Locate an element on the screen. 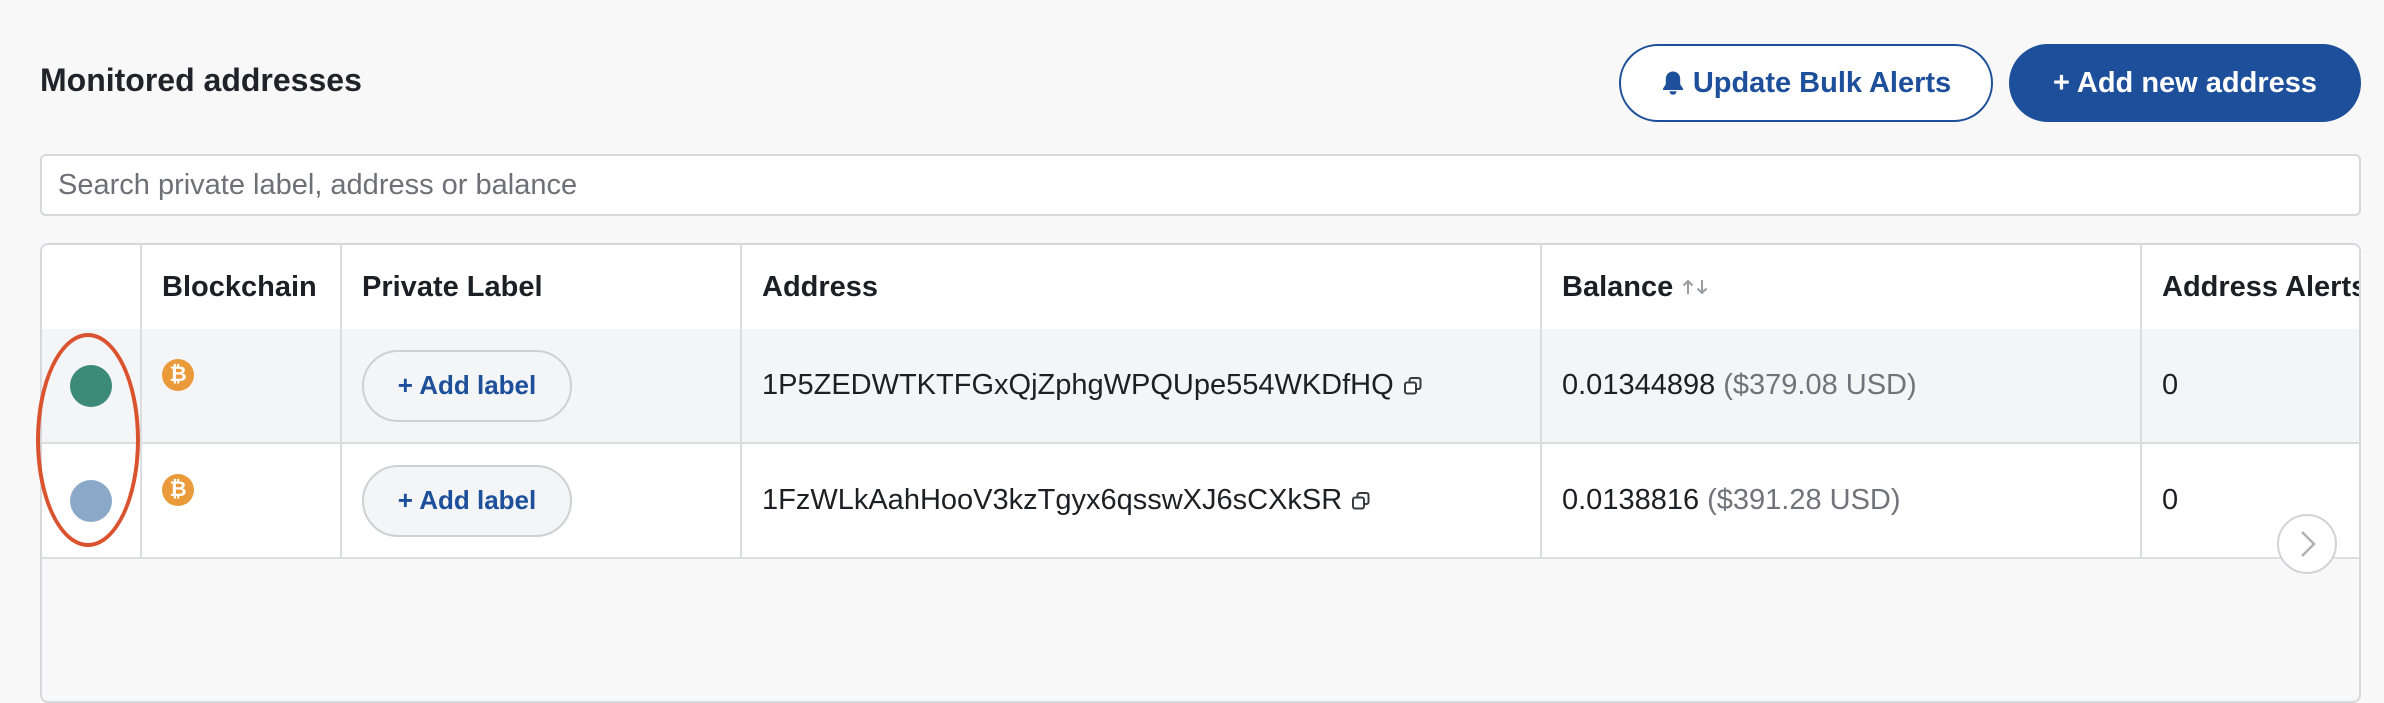 This screenshot has width=2384, height=703. chevron-right-icon is located at coordinates (2308, 544).